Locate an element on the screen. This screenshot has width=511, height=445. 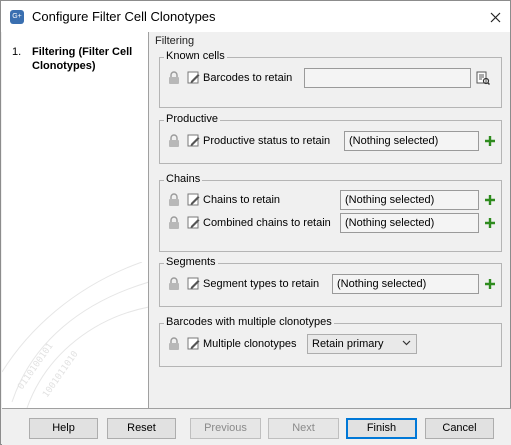
finish-button: Finish is located at coordinates (381, 428).